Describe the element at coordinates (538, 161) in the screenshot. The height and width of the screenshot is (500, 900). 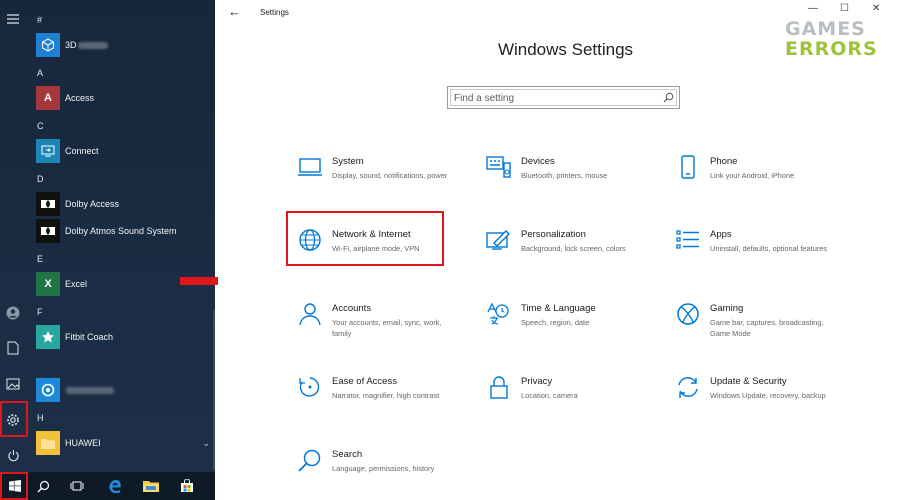
I see `category-title: Devices` at that location.